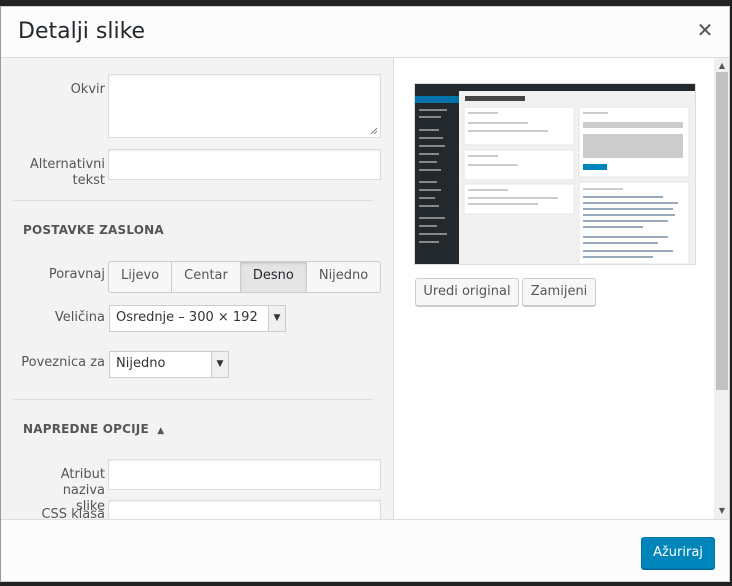  I want to click on modal-title-bar: Detalji slike ✕, so click(365, 32).